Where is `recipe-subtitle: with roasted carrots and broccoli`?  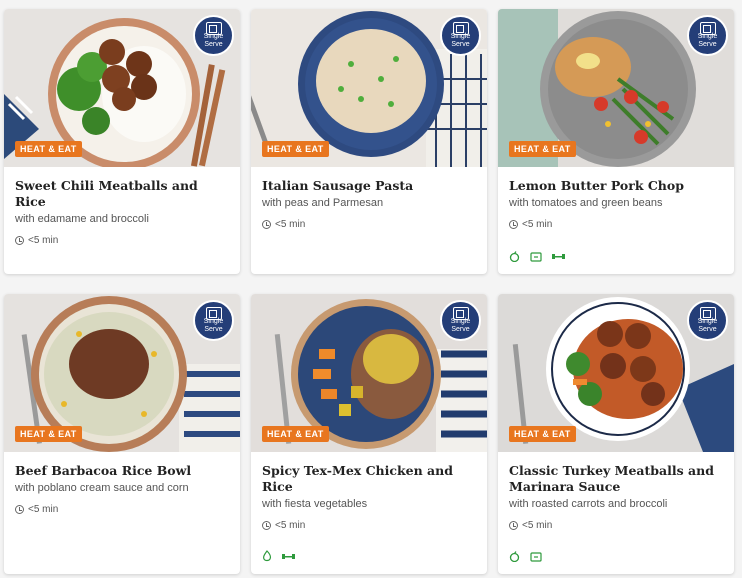 recipe-subtitle: with roasted carrots and broccoli is located at coordinates (588, 504).